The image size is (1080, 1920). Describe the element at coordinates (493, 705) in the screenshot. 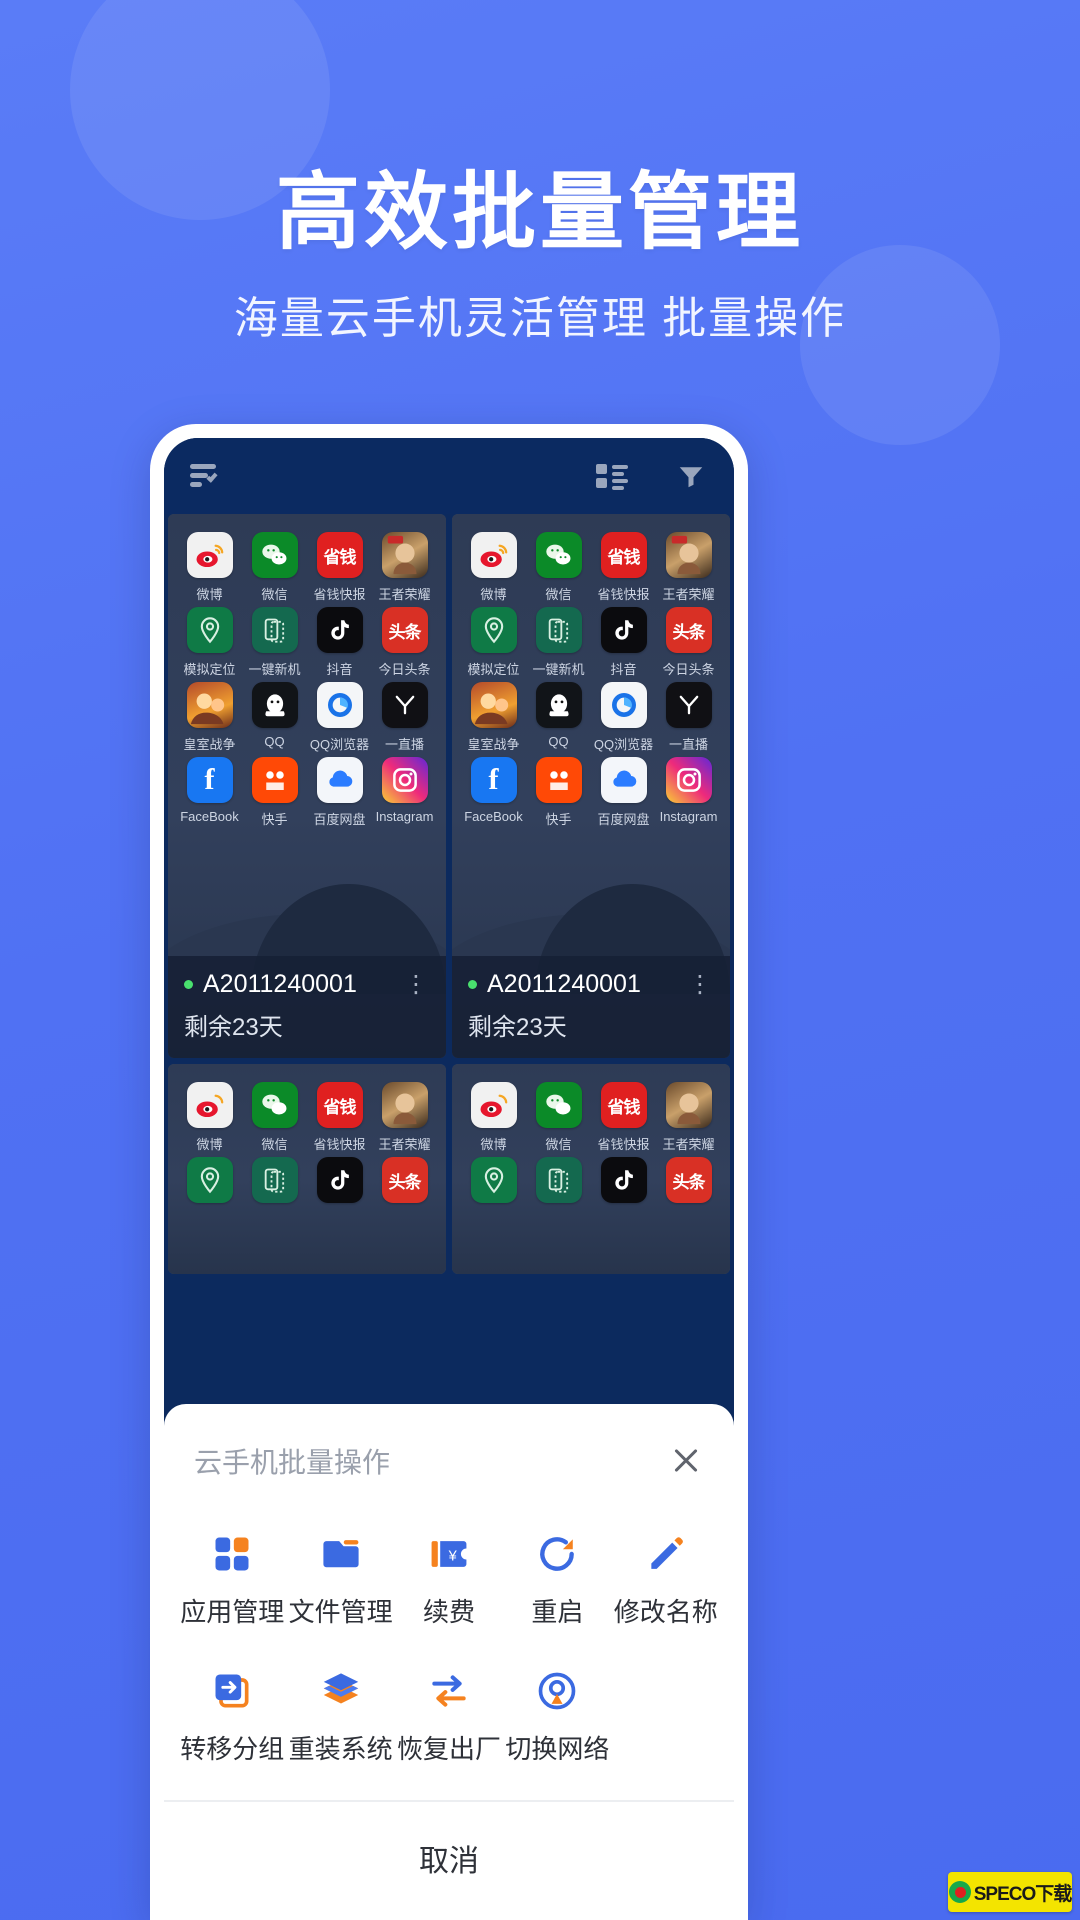

I see `clash-royale-icon` at that location.